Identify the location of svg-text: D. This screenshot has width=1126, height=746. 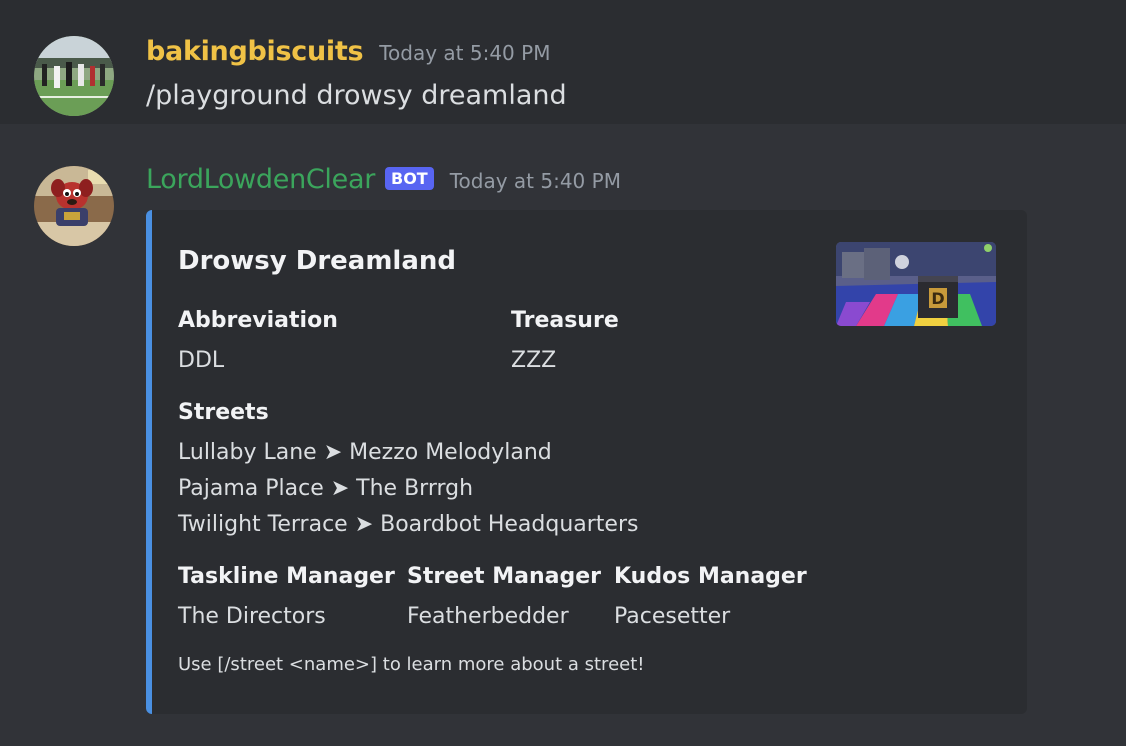
(937, 298).